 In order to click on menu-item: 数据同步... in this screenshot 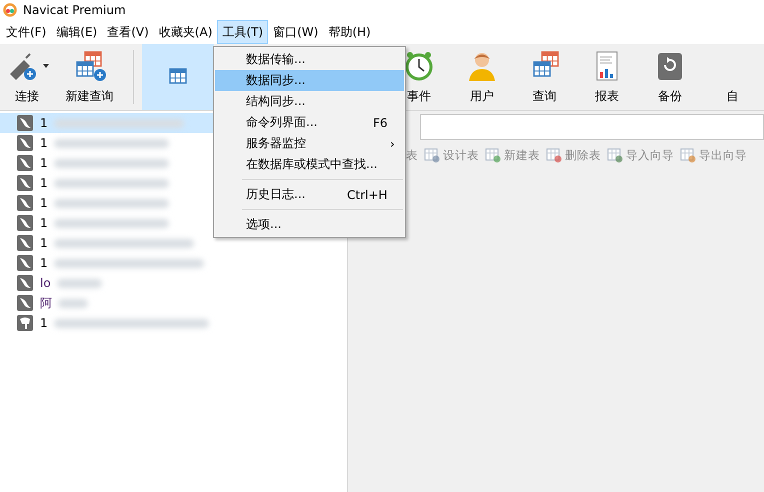, I will do `click(309, 80)`.